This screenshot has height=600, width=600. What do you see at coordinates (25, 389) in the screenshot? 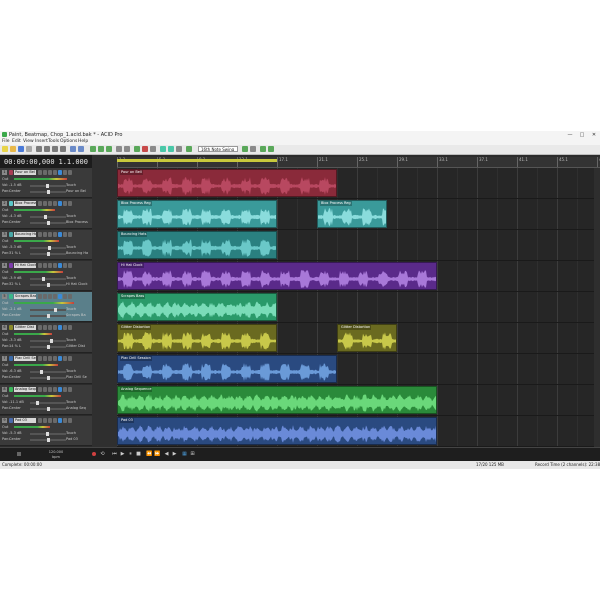
I see `track-name: Analog Sequ` at bounding box center [25, 389].